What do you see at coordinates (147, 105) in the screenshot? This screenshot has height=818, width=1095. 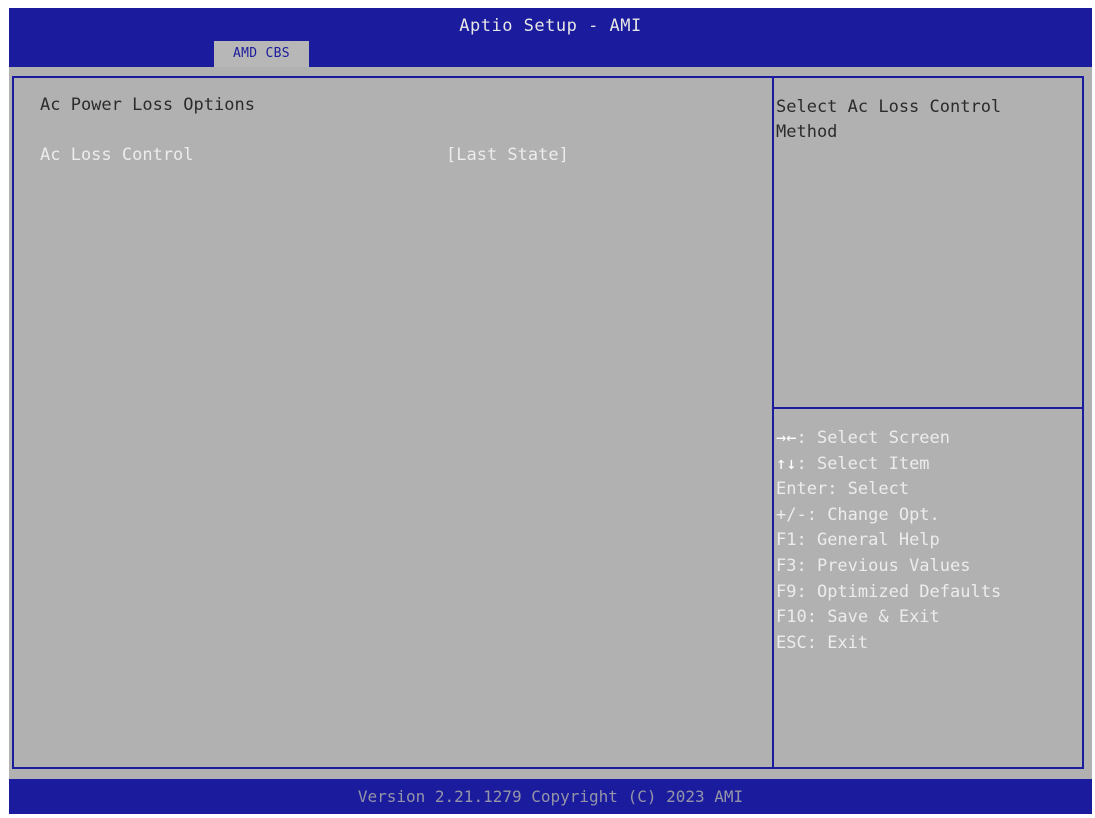 I see `section-heading: Ac Power Loss Options` at bounding box center [147, 105].